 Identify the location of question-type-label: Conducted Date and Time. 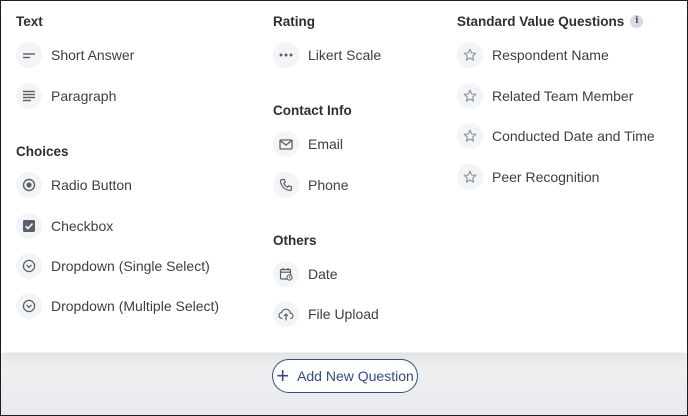
(573, 136).